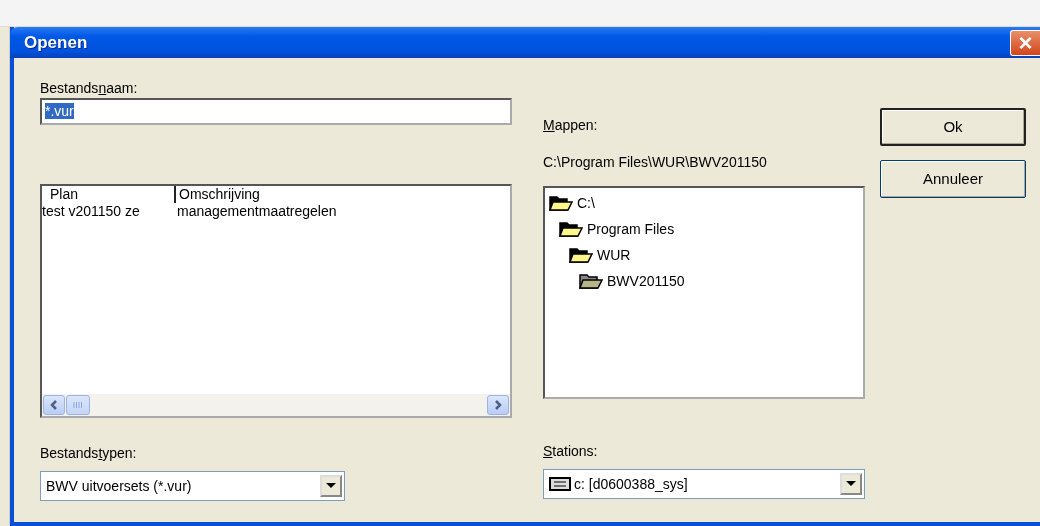  Describe the element at coordinates (276, 405) in the screenshot. I see `horizontal-scrollbar` at that location.